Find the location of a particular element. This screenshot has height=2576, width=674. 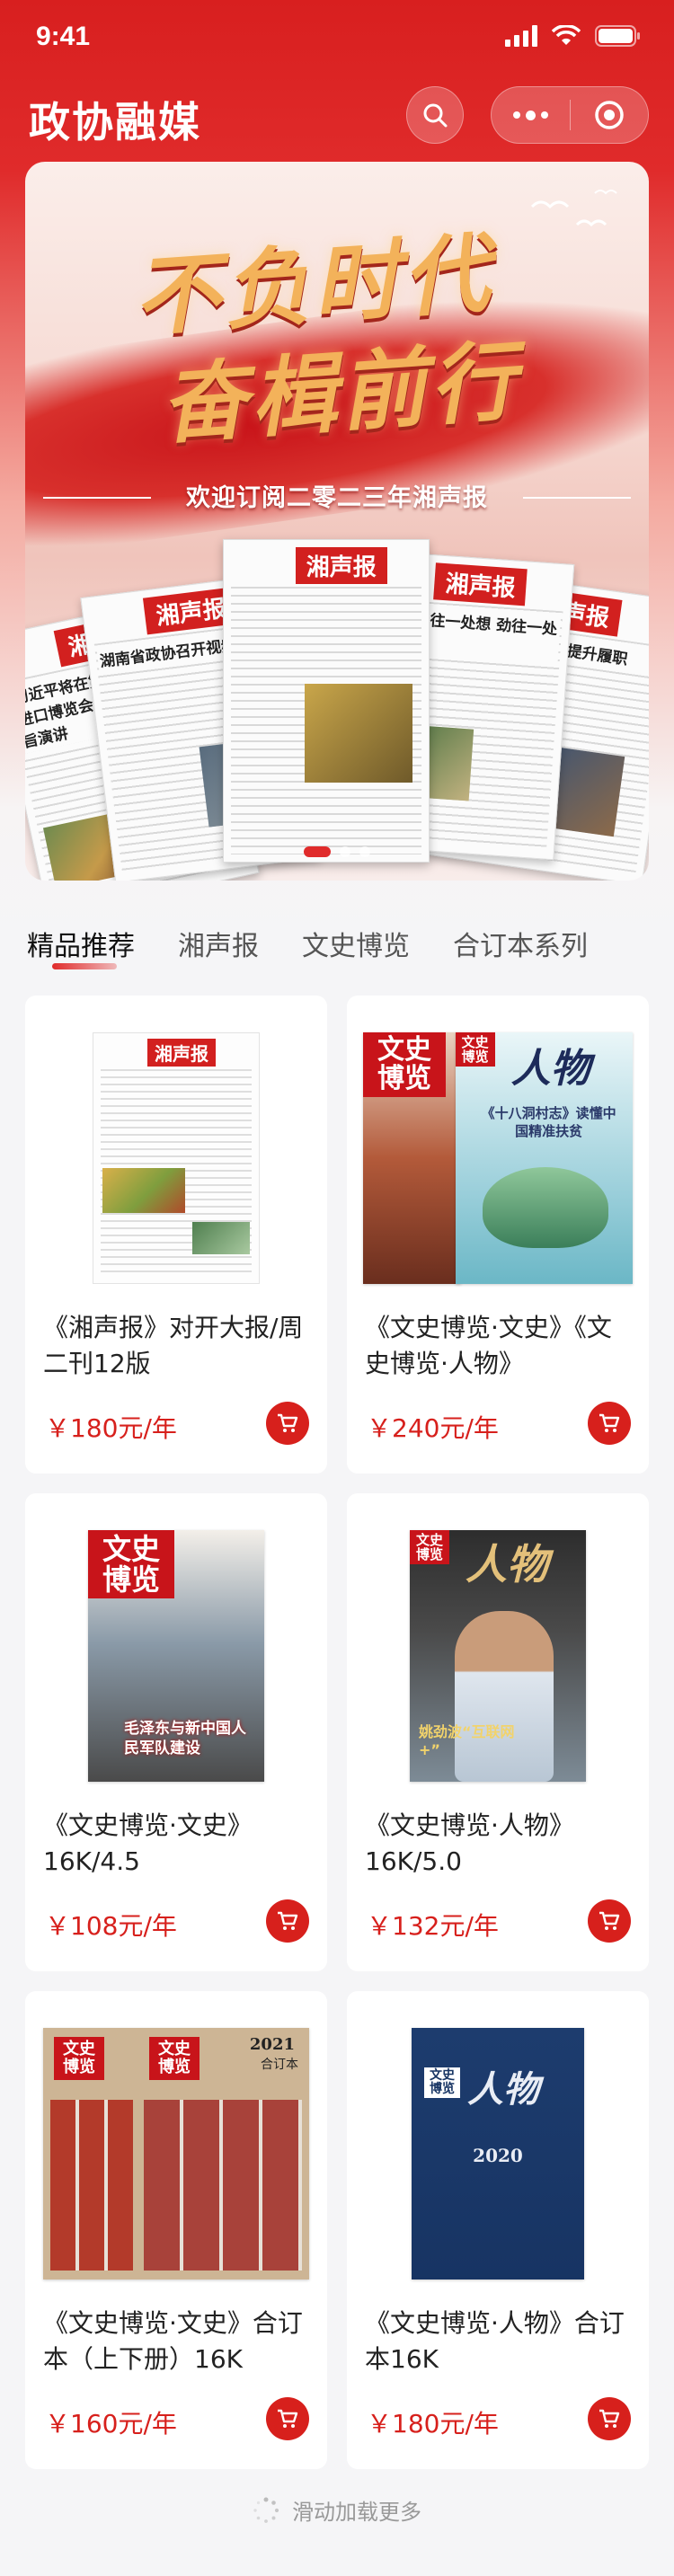

product-price: ￥240元/年 is located at coordinates (433, 1428).